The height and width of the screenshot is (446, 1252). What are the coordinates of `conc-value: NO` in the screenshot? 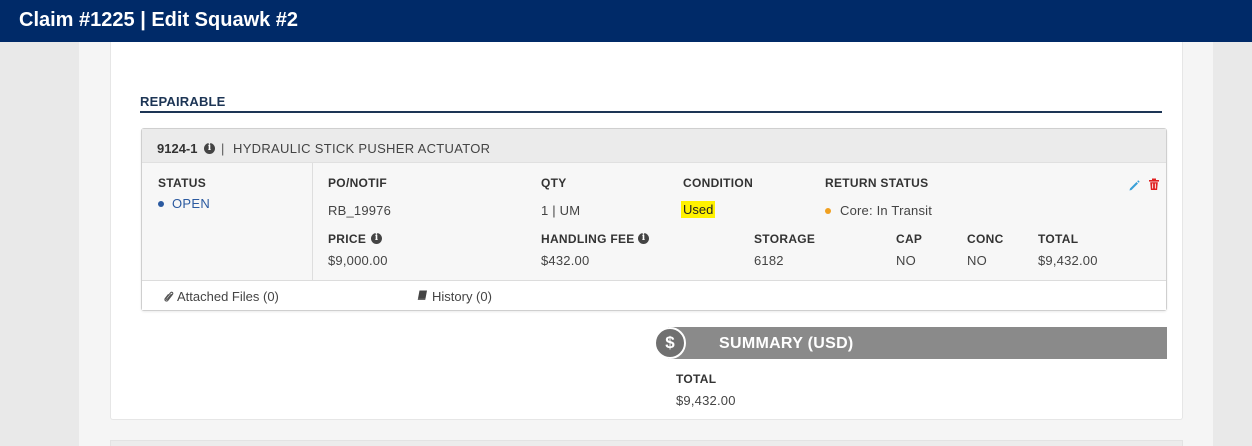 It's located at (977, 260).